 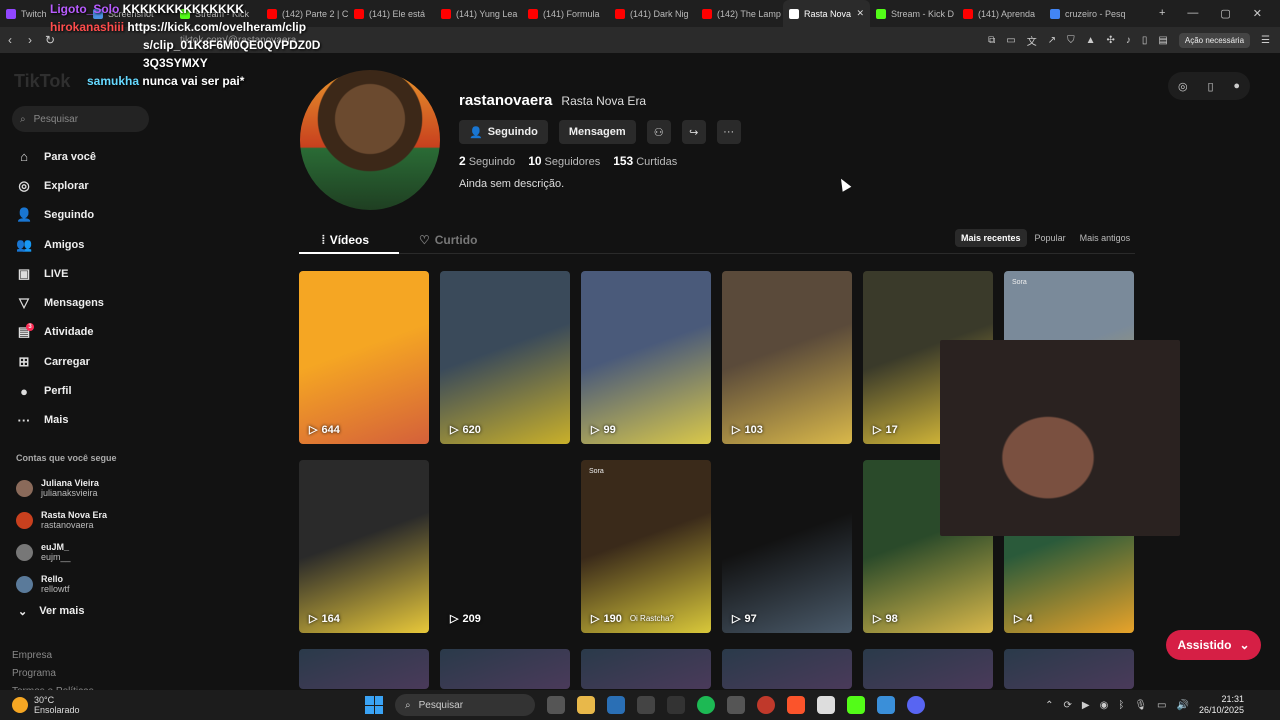 I want to click on video-card: ▷ 644, so click(x=364, y=357).